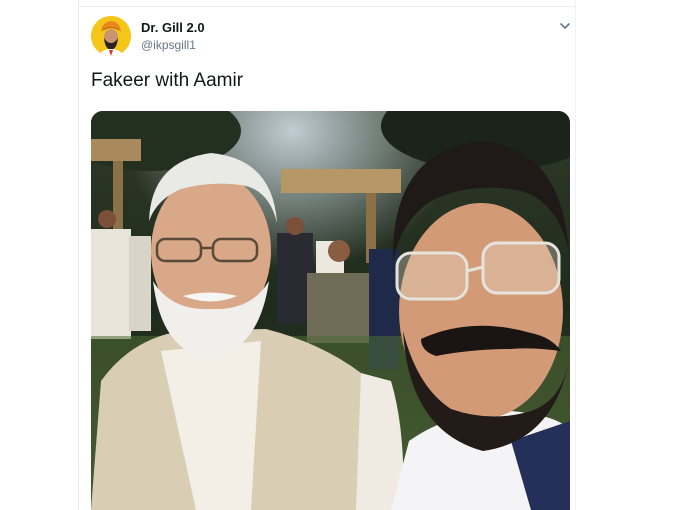 The height and width of the screenshot is (510, 680). I want to click on chevron-down-icon, so click(565, 26).